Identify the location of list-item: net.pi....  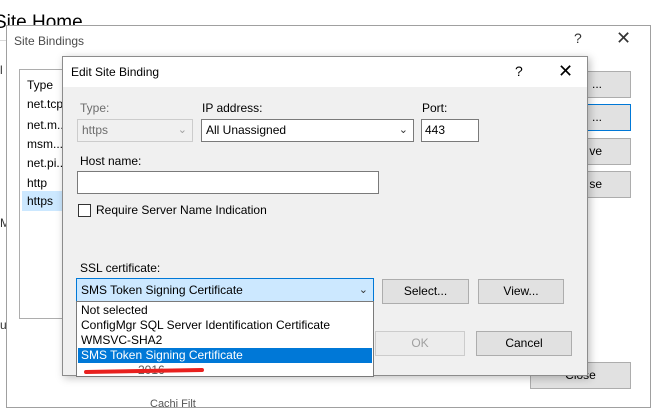
(46, 163).